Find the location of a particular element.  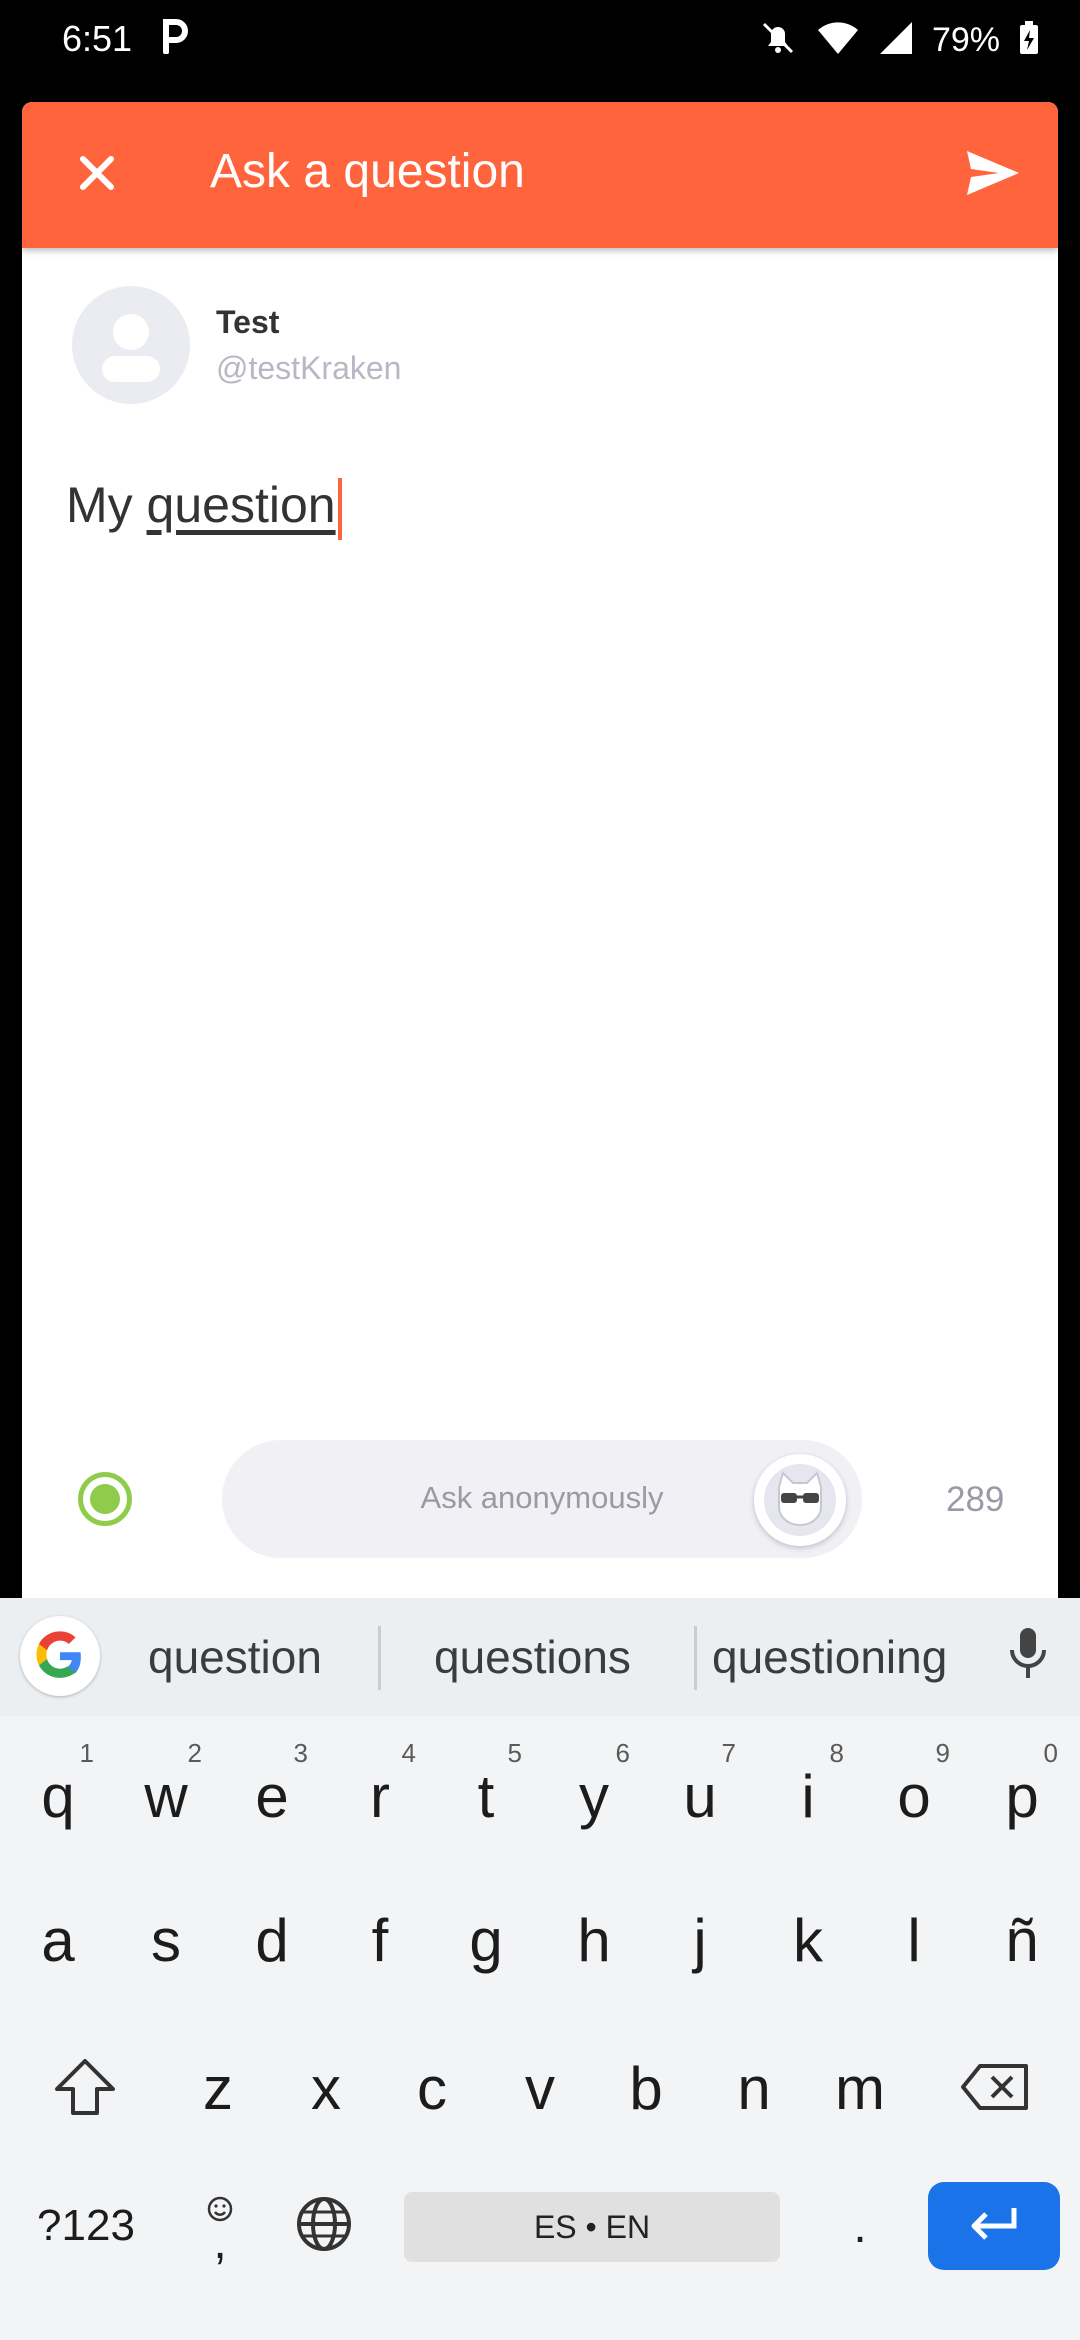

key-label: s is located at coordinates (166, 1940).